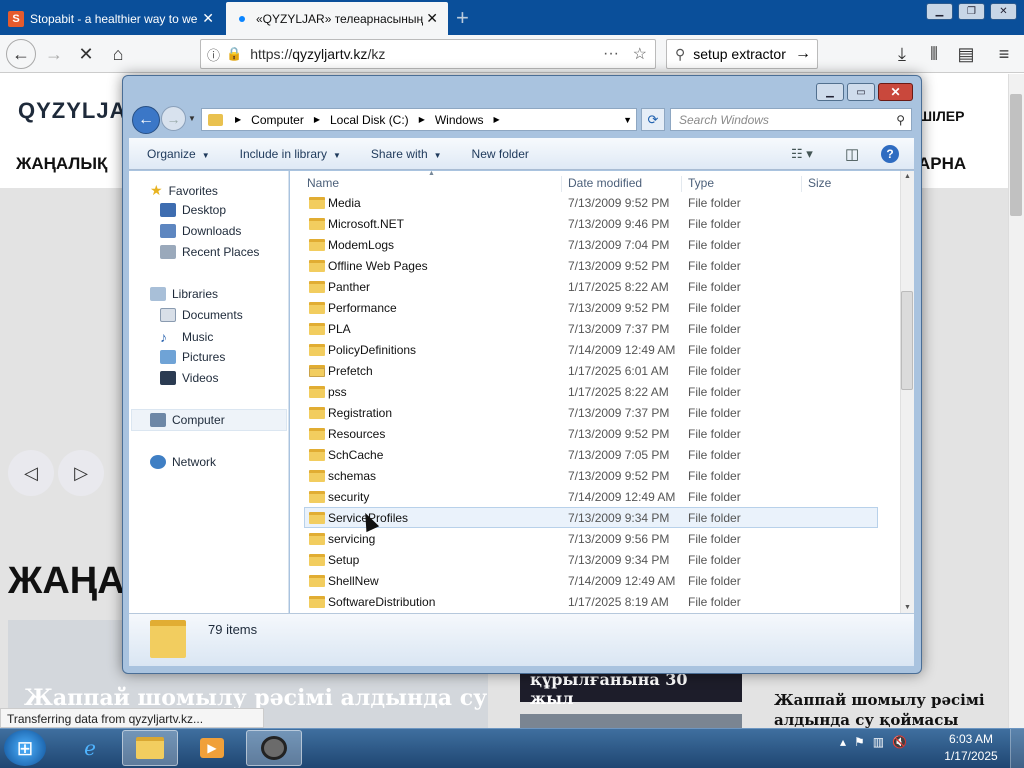 This screenshot has height=768, width=1024. What do you see at coordinates (591, 328) in the screenshot?
I see `table-row: PLA 7/13/2009 7:37 PM File folder` at bounding box center [591, 328].